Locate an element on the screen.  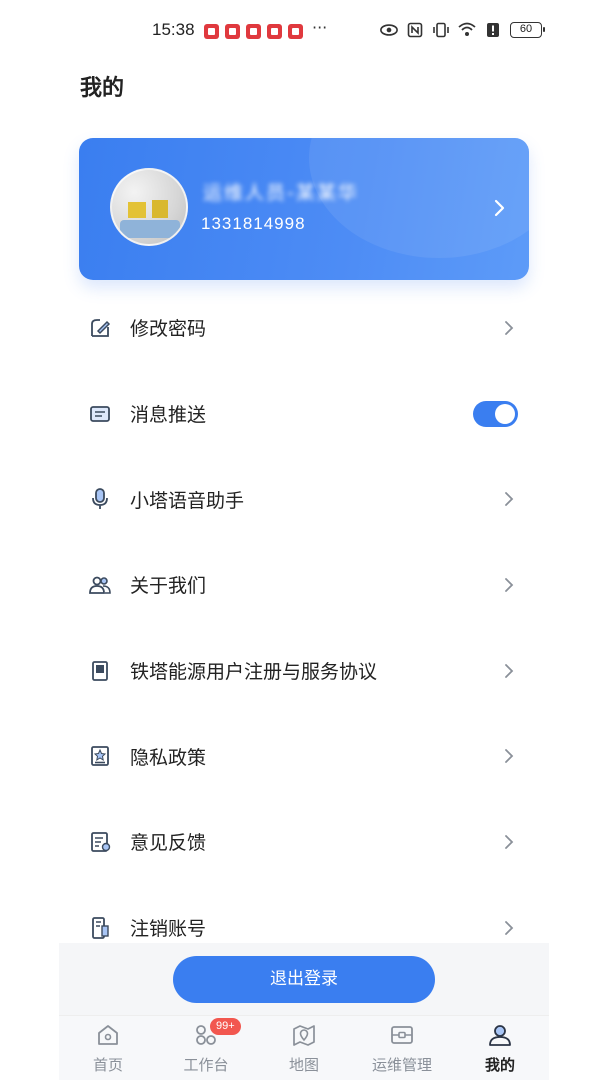
message-icon is located at coordinates (100, 413).